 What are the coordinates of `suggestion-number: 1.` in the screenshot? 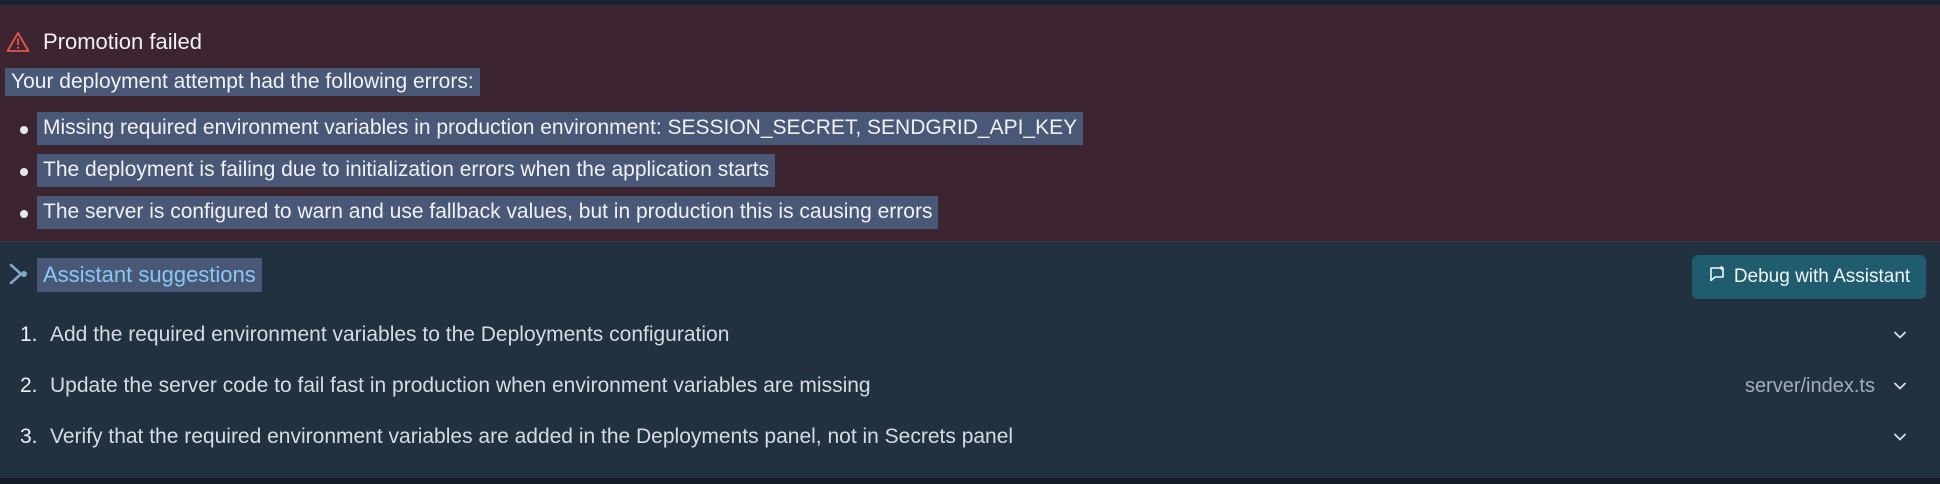 It's located at (29, 334).